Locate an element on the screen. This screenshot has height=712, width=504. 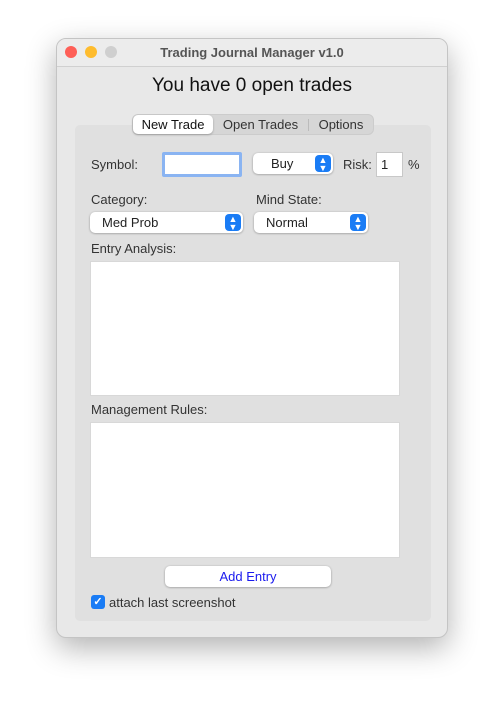
open-trades-heading: You have 0 open trades is located at coordinates (252, 85).